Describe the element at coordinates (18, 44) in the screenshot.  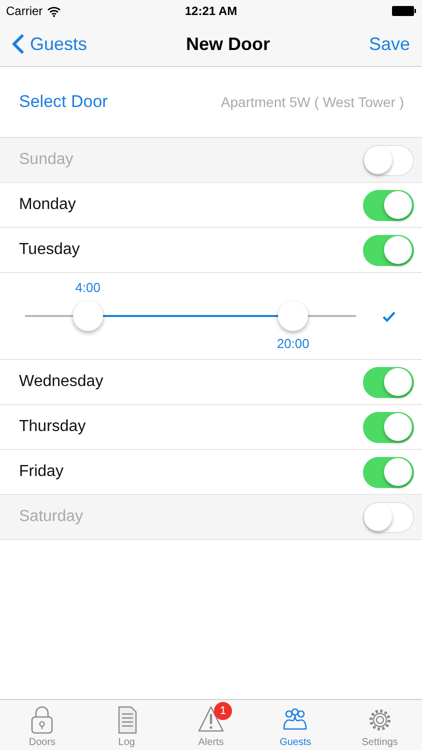
I see `chevron-left-icon` at that location.